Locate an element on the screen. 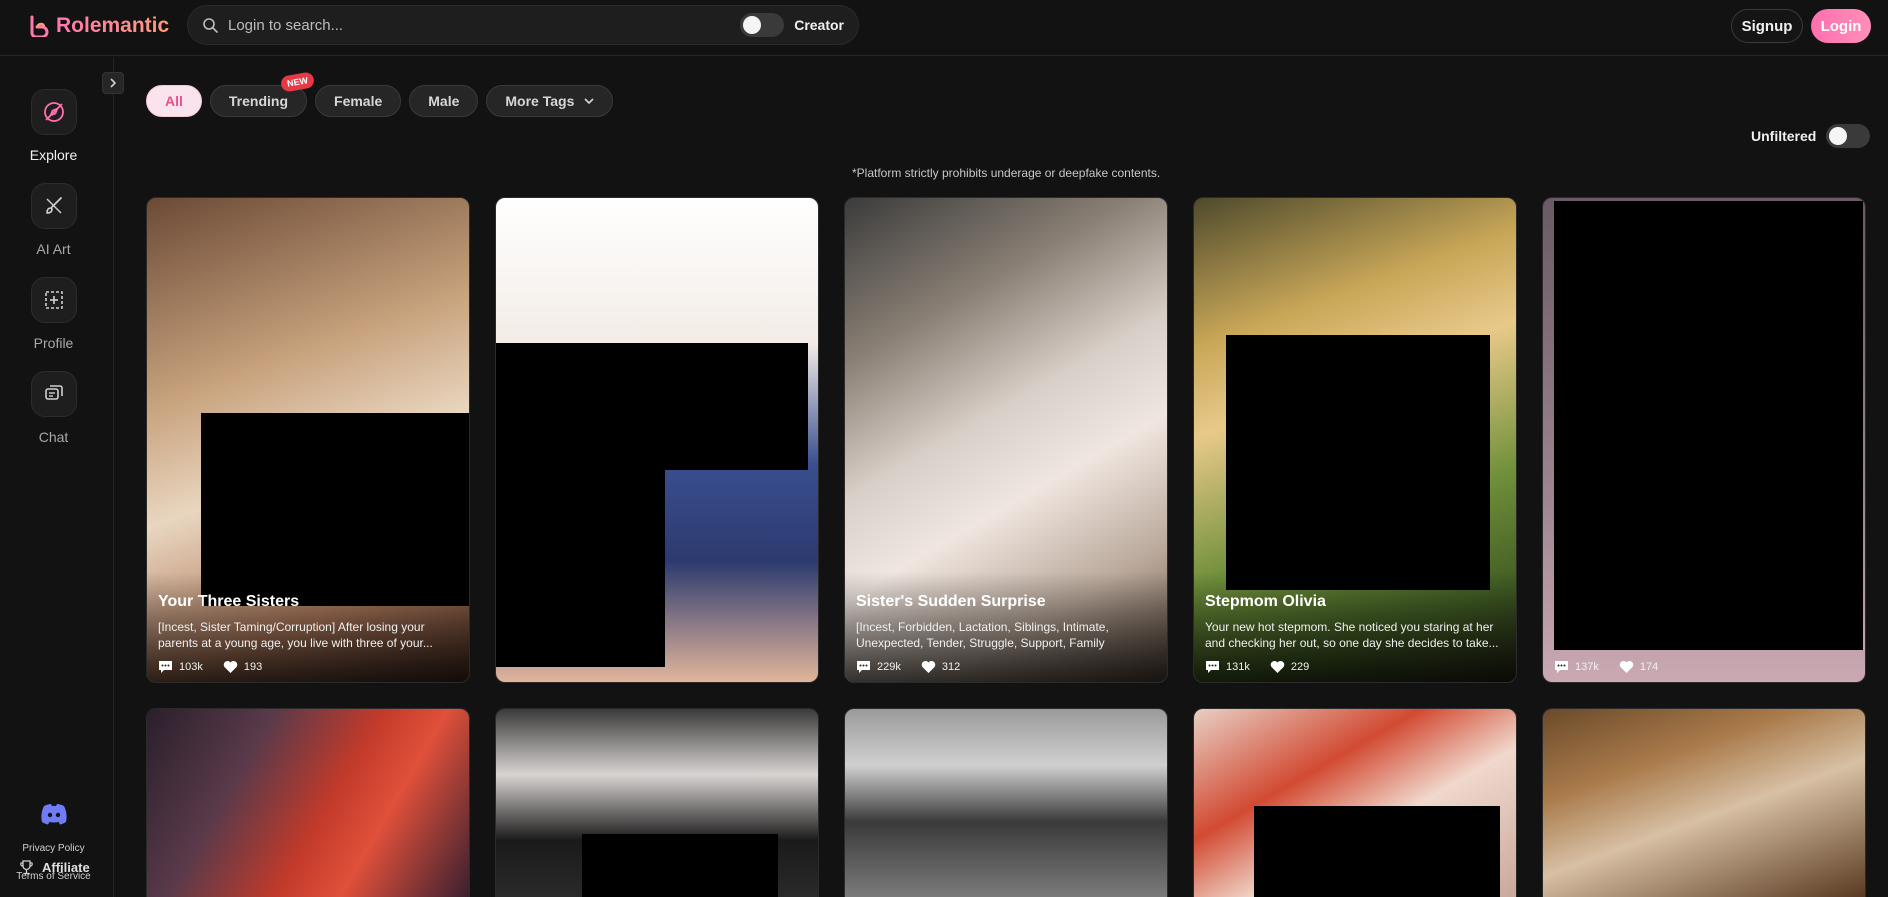  brand-logo: Rolemantic is located at coordinates (98, 26).